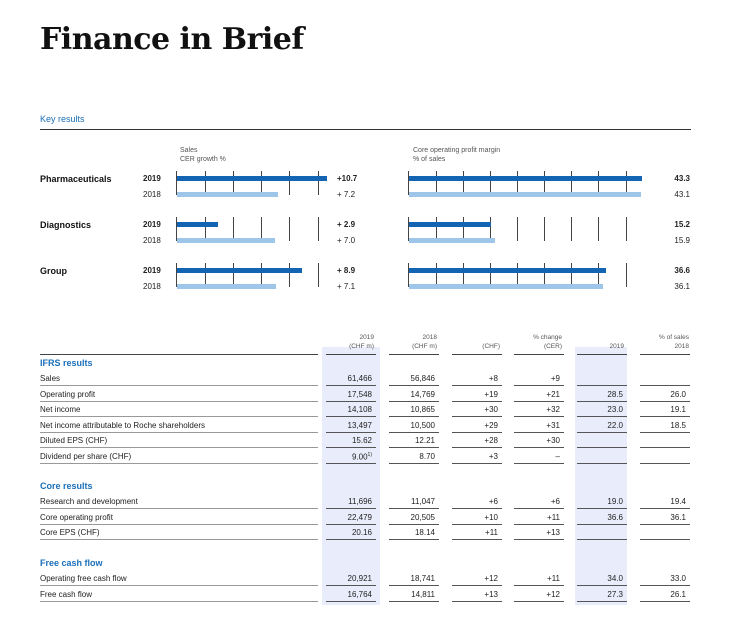  What do you see at coordinates (674, 337) in the screenshot?
I see `col-header-sales-title: % of sales` at bounding box center [674, 337].